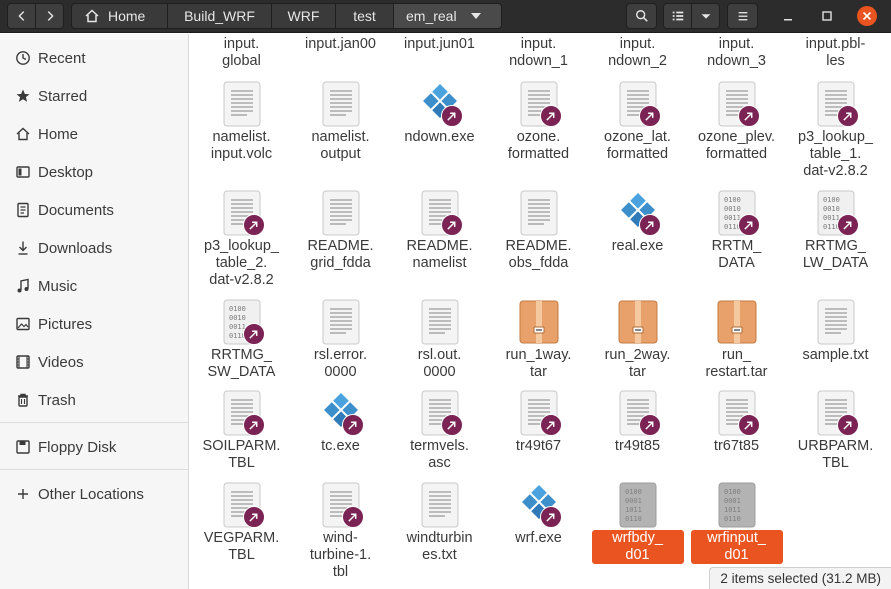  I want to click on file-item-rsl-out-0000: rsl.out. 0000, so click(439, 339).